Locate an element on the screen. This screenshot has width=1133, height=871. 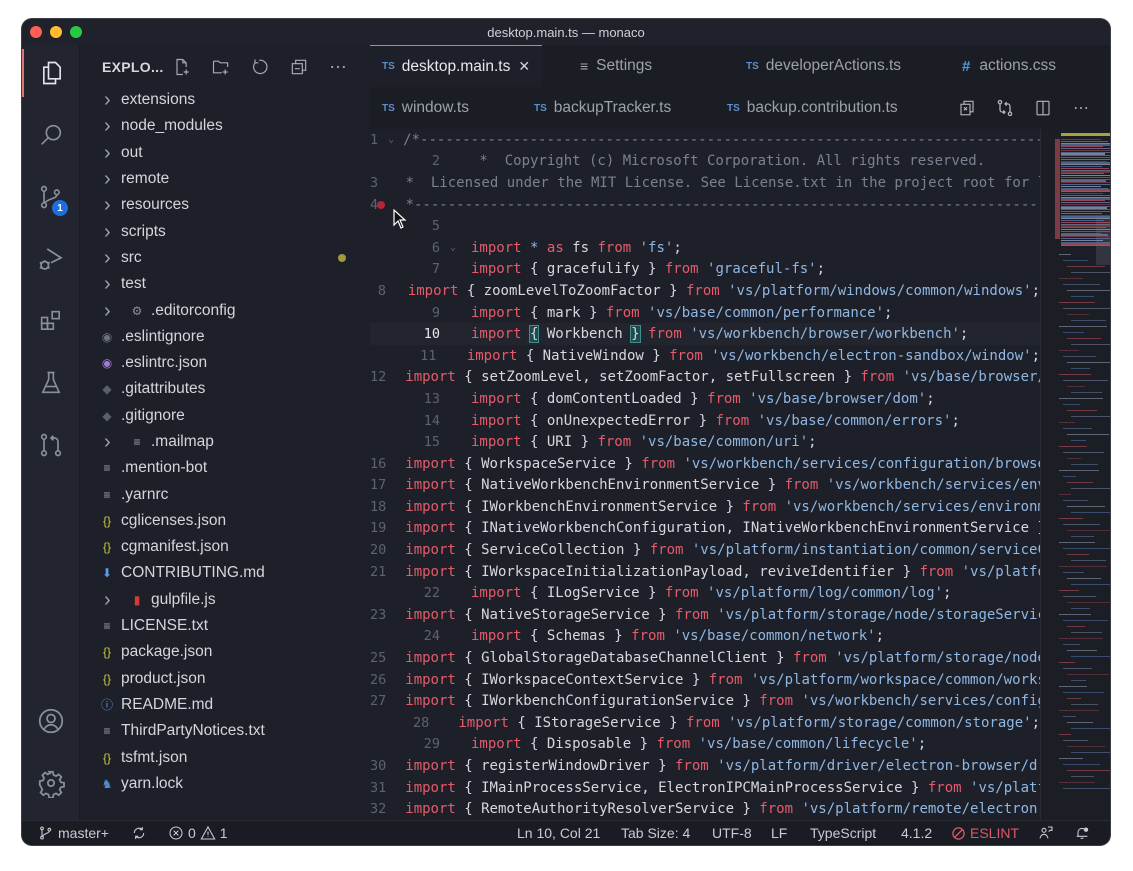
problems-indicator: 0 1 is located at coordinates (198, 833).